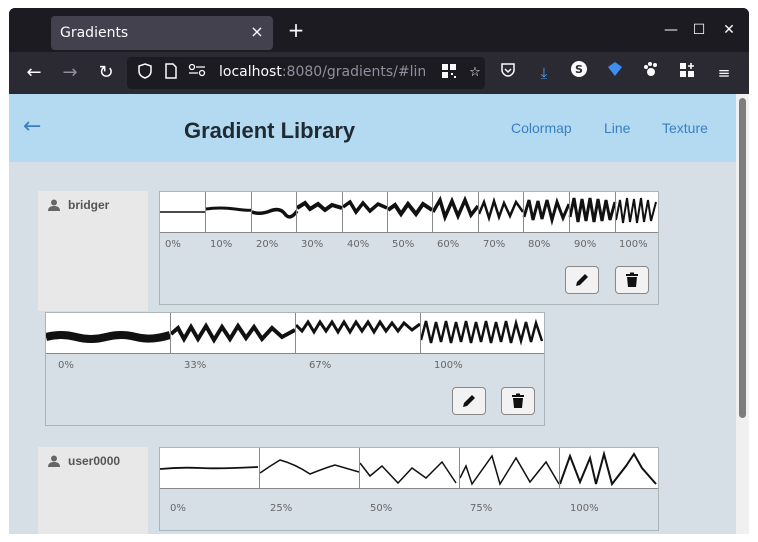  I want to click on gradient-card: 0% 33% 67% 100%, so click(295, 369).